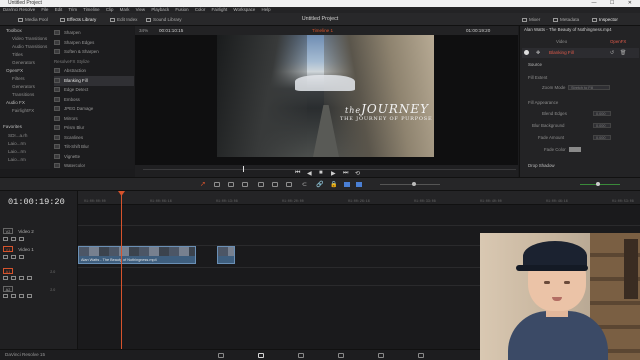  Describe the element at coordinates (200, 9) in the screenshot. I see `menu-color: Color` at that location.